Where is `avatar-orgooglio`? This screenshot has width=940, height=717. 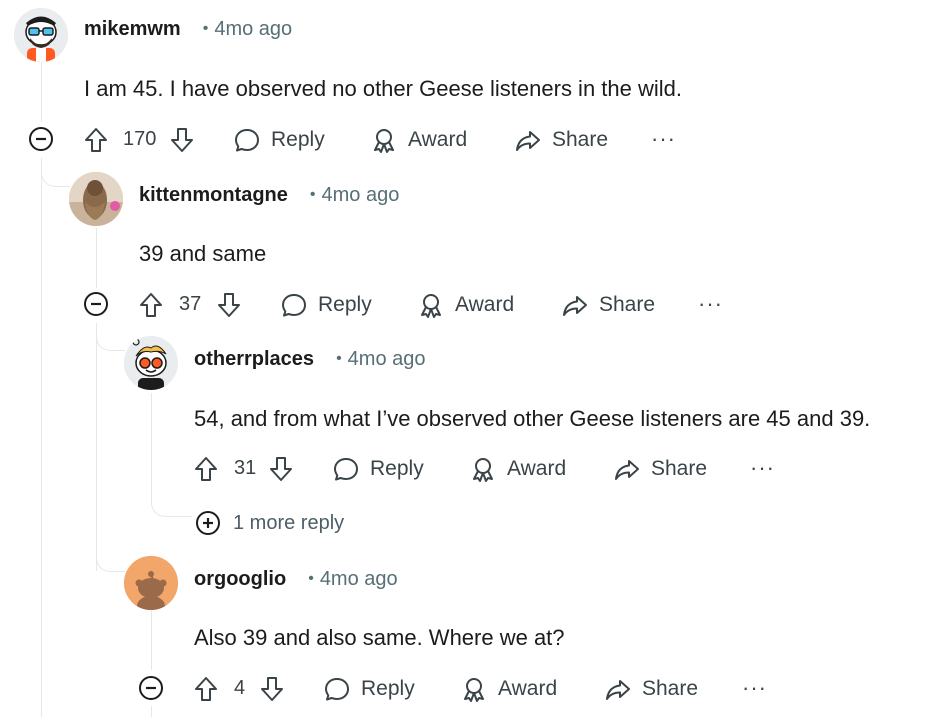
avatar-orgooglio is located at coordinates (151, 583).